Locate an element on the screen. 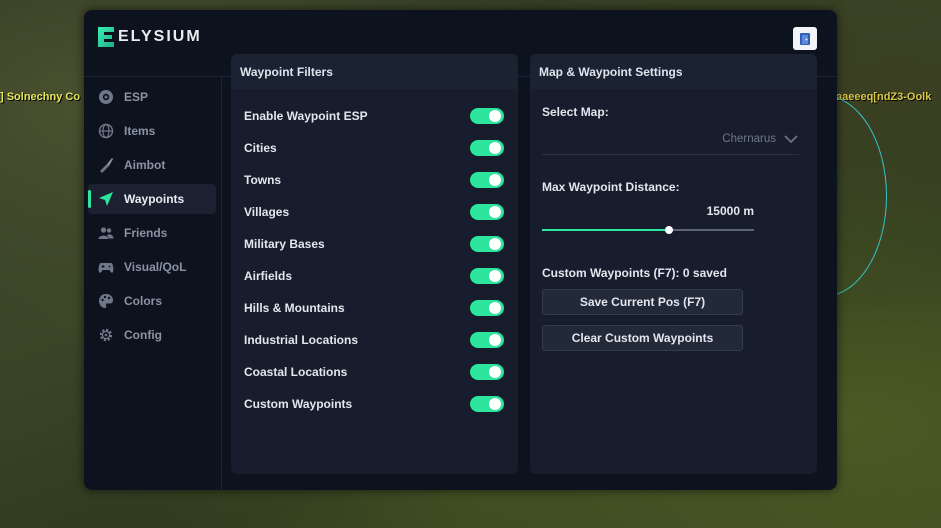 This screenshot has width=941, height=528. filter-row-towns: Towns is located at coordinates (374, 180).